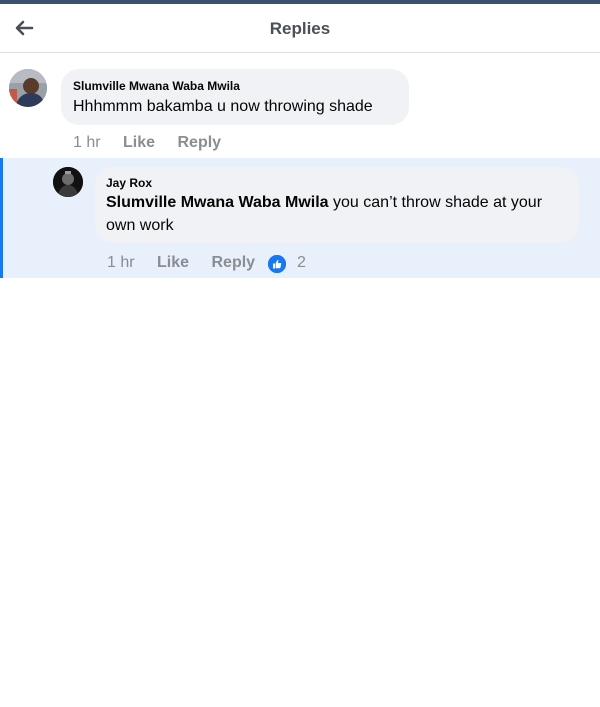 The width and height of the screenshot is (600, 707). I want to click on reply-time: 1 hr, so click(121, 262).